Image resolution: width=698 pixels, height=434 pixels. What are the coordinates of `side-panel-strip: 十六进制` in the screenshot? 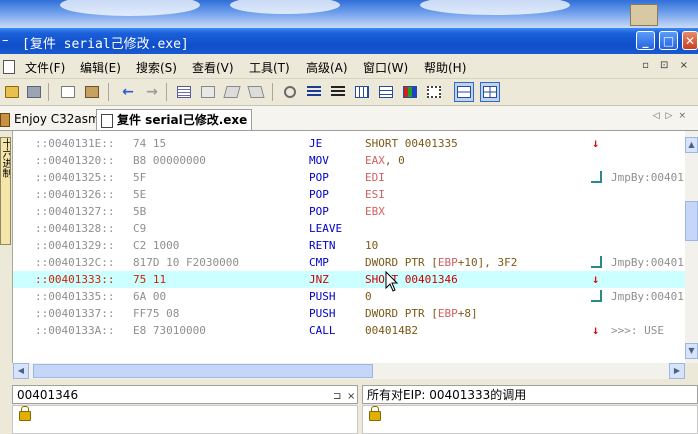 It's located at (6, 247).